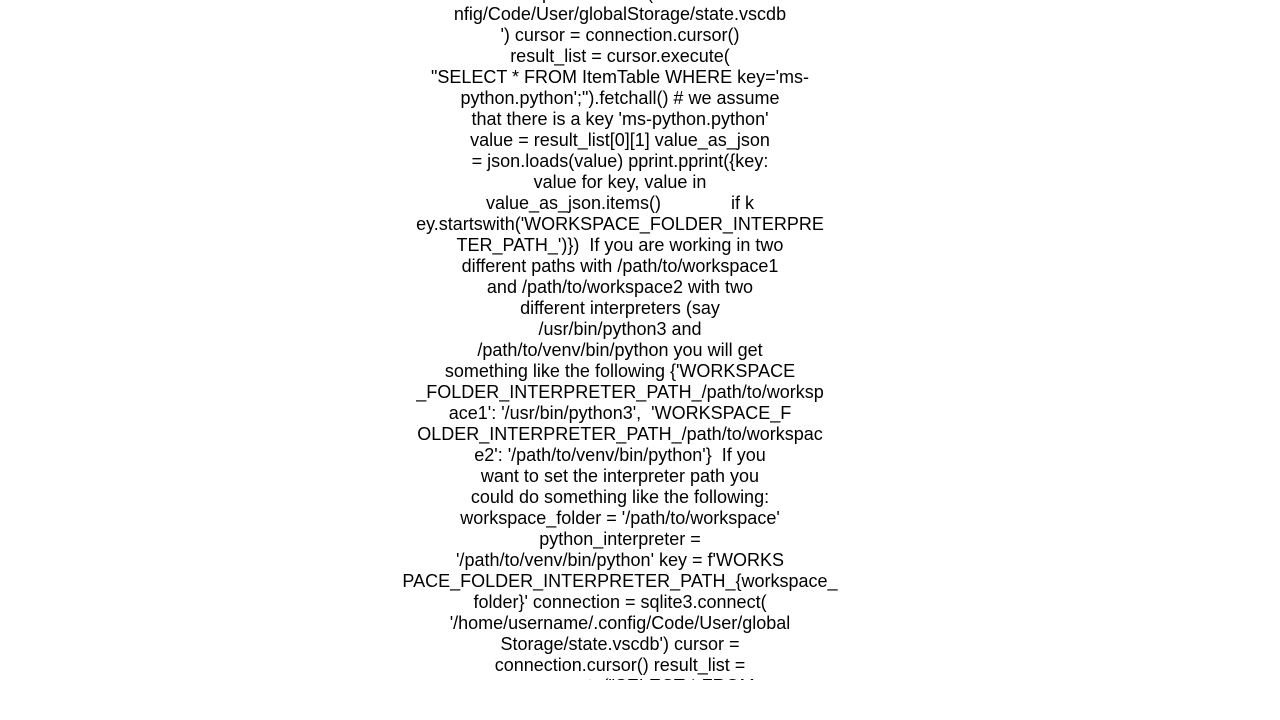 The image size is (1280, 720). I want to click on text-line: folder}' connection = sqlite3.connect(, so click(620, 602).